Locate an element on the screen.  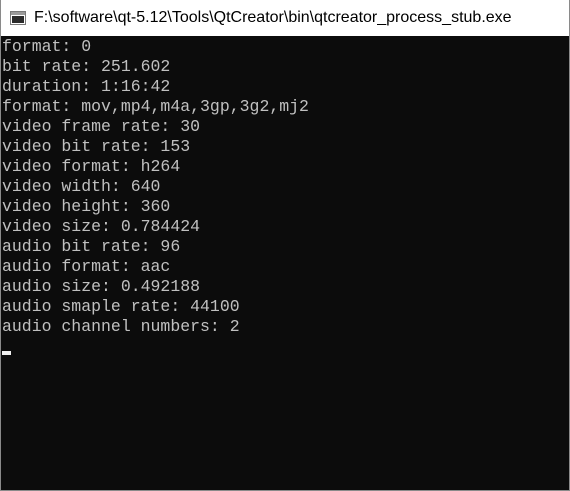
console-line: format: 0 is located at coordinates (47, 46).